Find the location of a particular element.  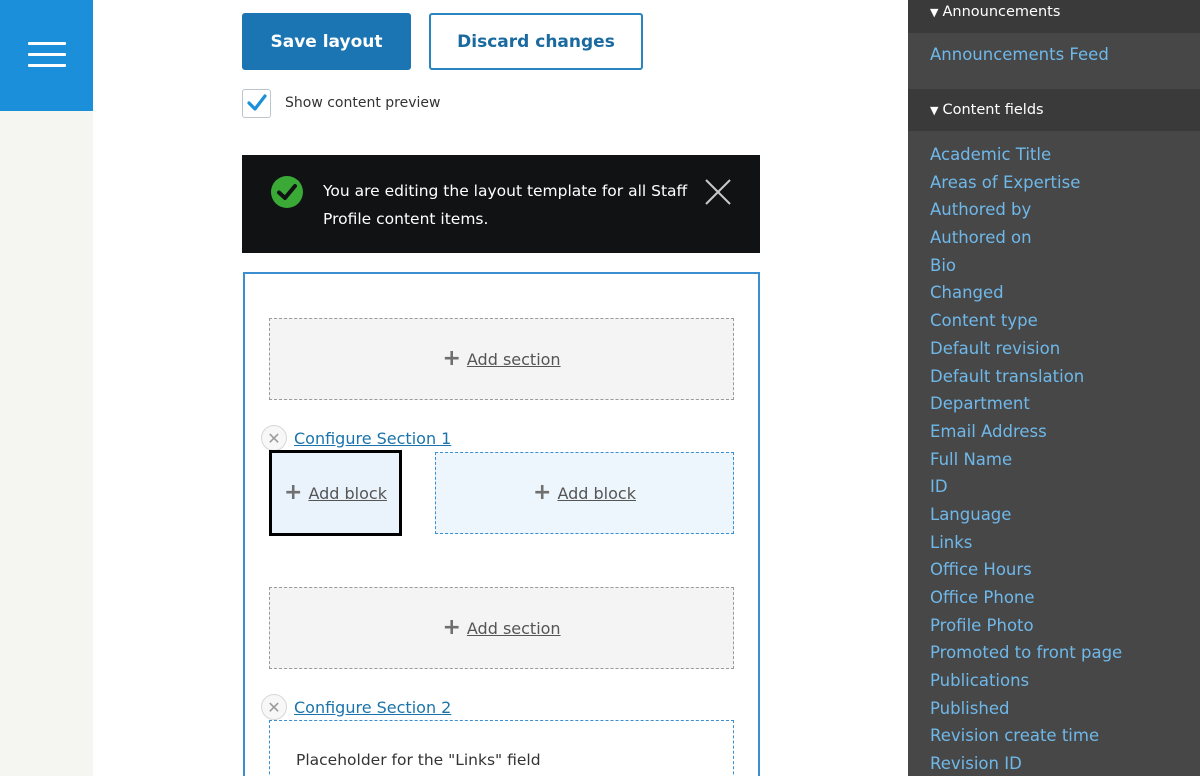

field-link: Office Hours is located at coordinates (1026, 570).